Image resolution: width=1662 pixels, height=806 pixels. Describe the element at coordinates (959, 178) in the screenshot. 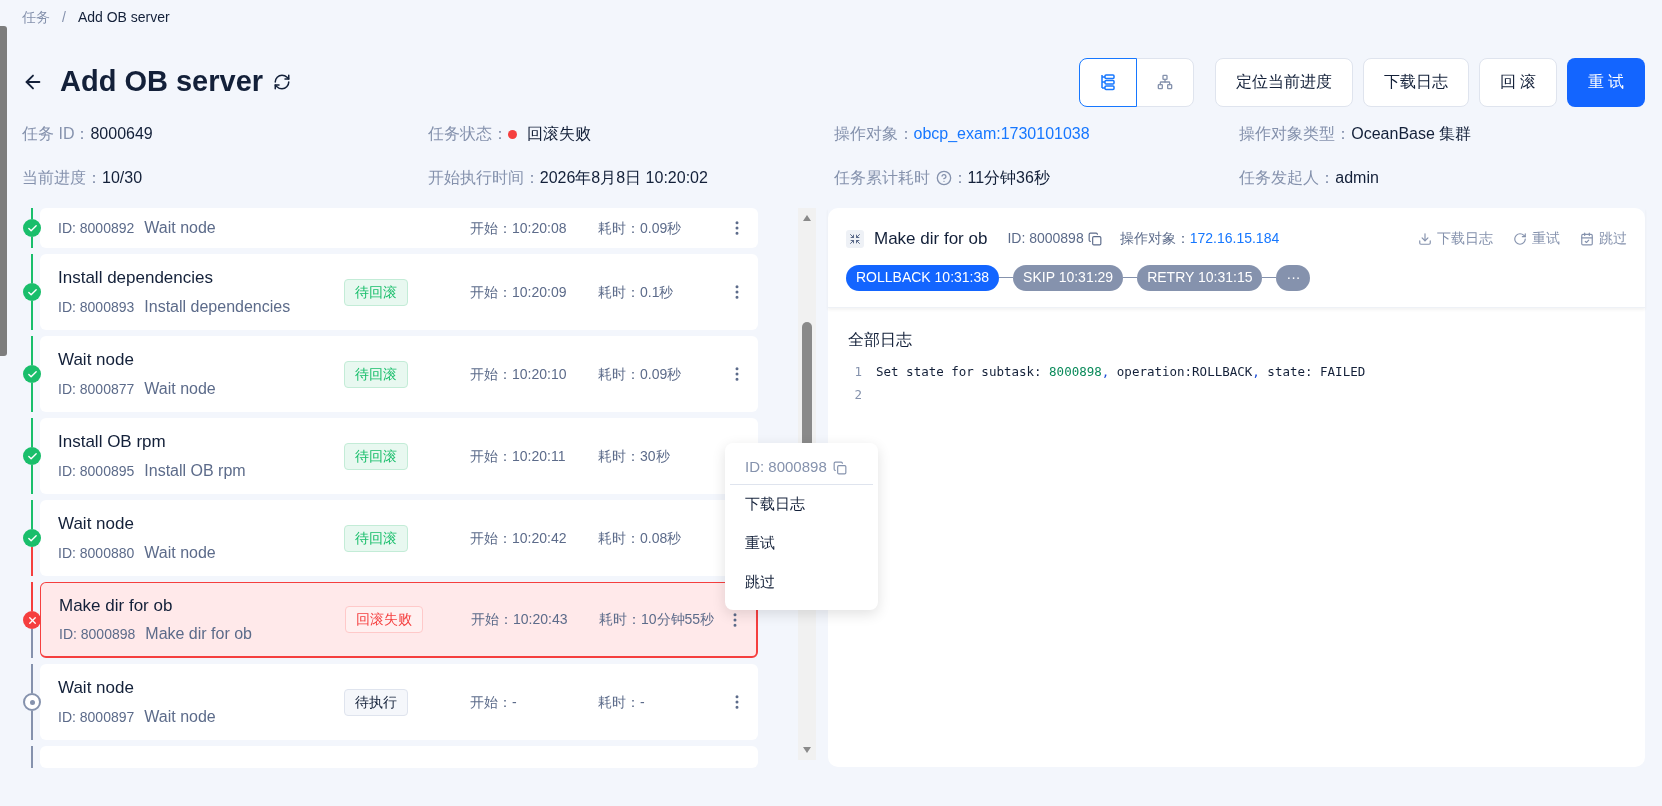

I see `info-label: ：` at that location.